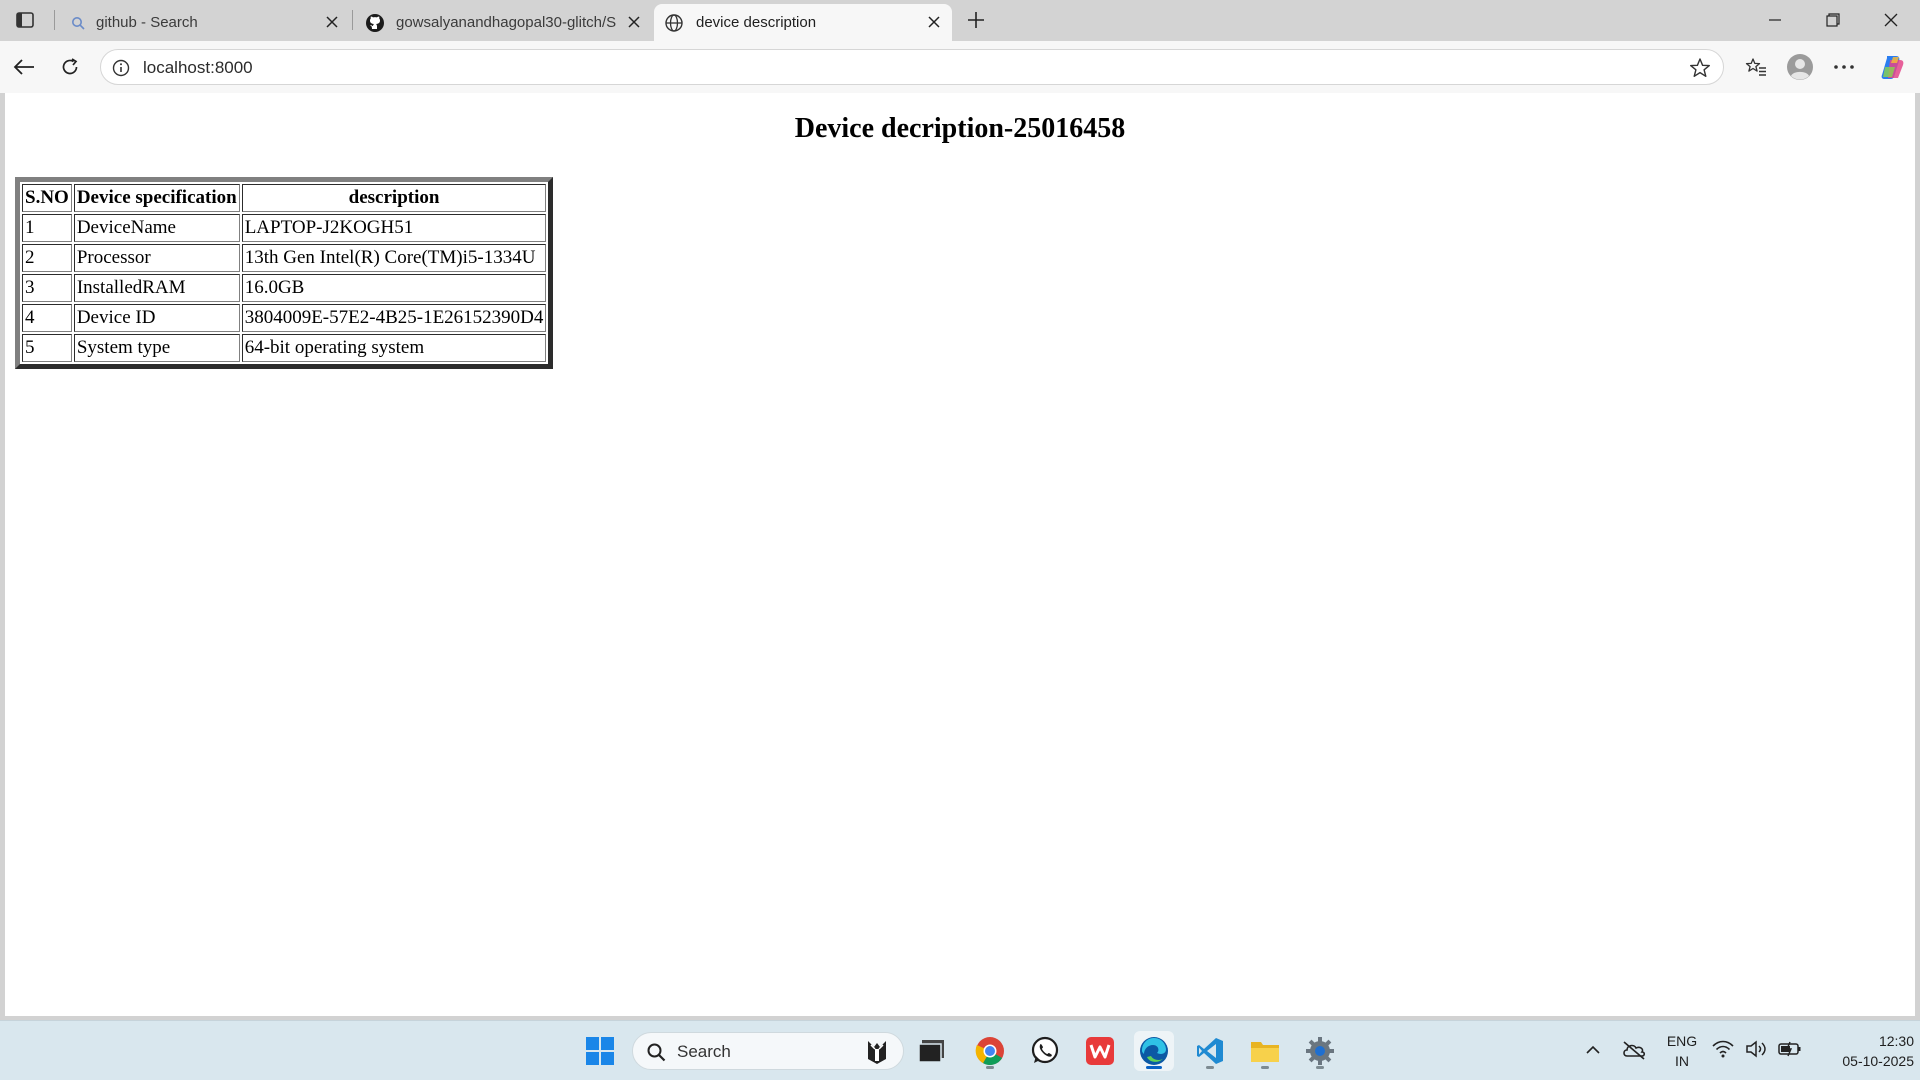 The width and height of the screenshot is (1920, 1080). I want to click on cell-specification: Device ID, so click(156, 318).